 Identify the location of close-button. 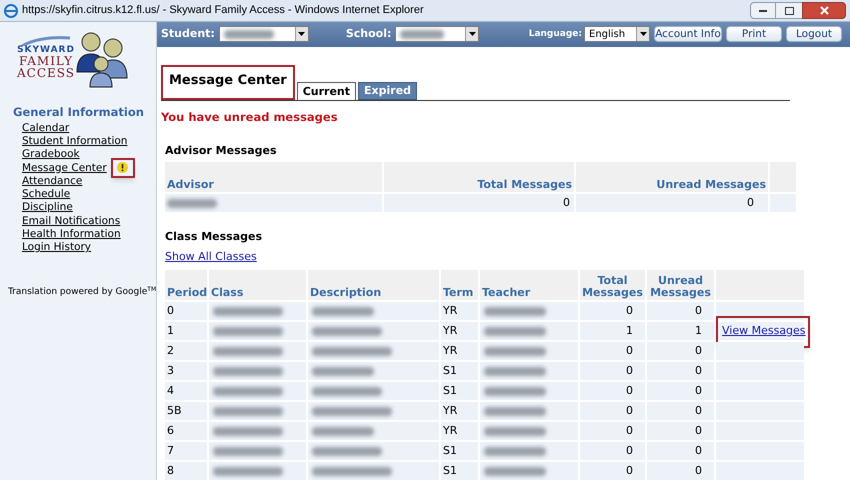
(824, 10).